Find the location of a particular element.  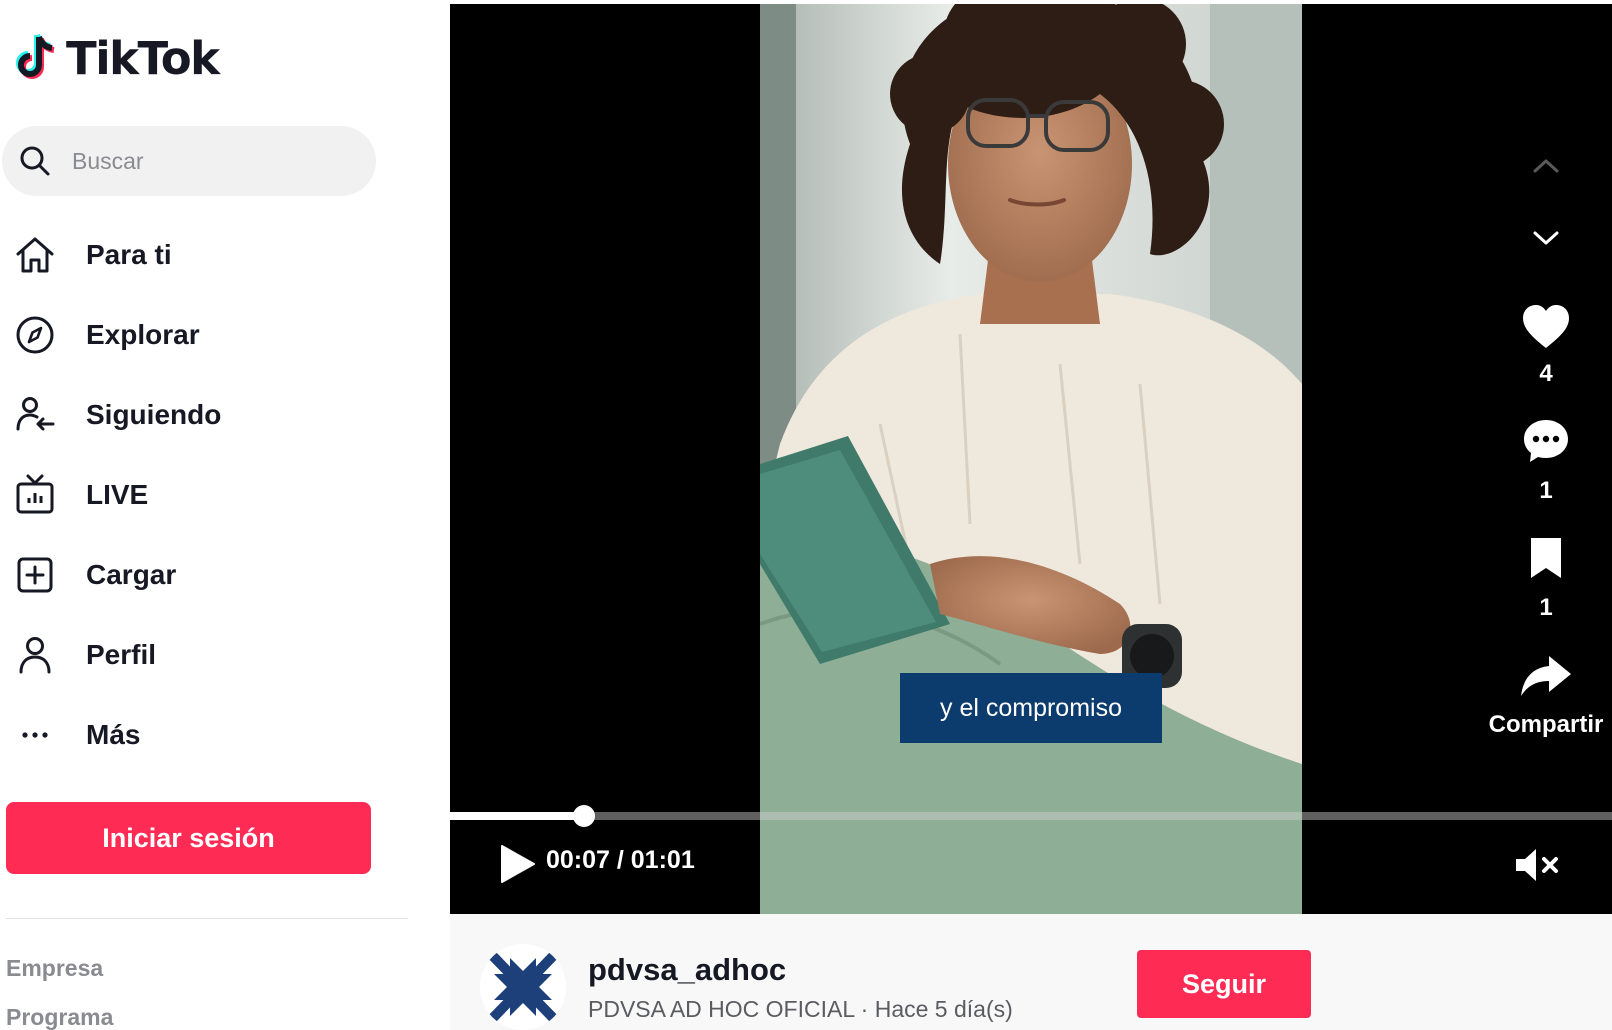

like-button is located at coordinates (1546, 327).